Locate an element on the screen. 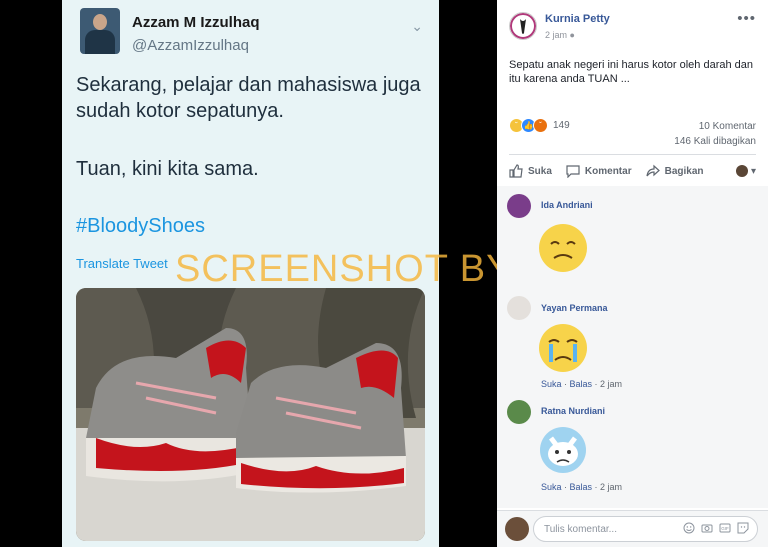 The image size is (768, 547). chevron-down-icon: ⌄ is located at coordinates (417, 26).